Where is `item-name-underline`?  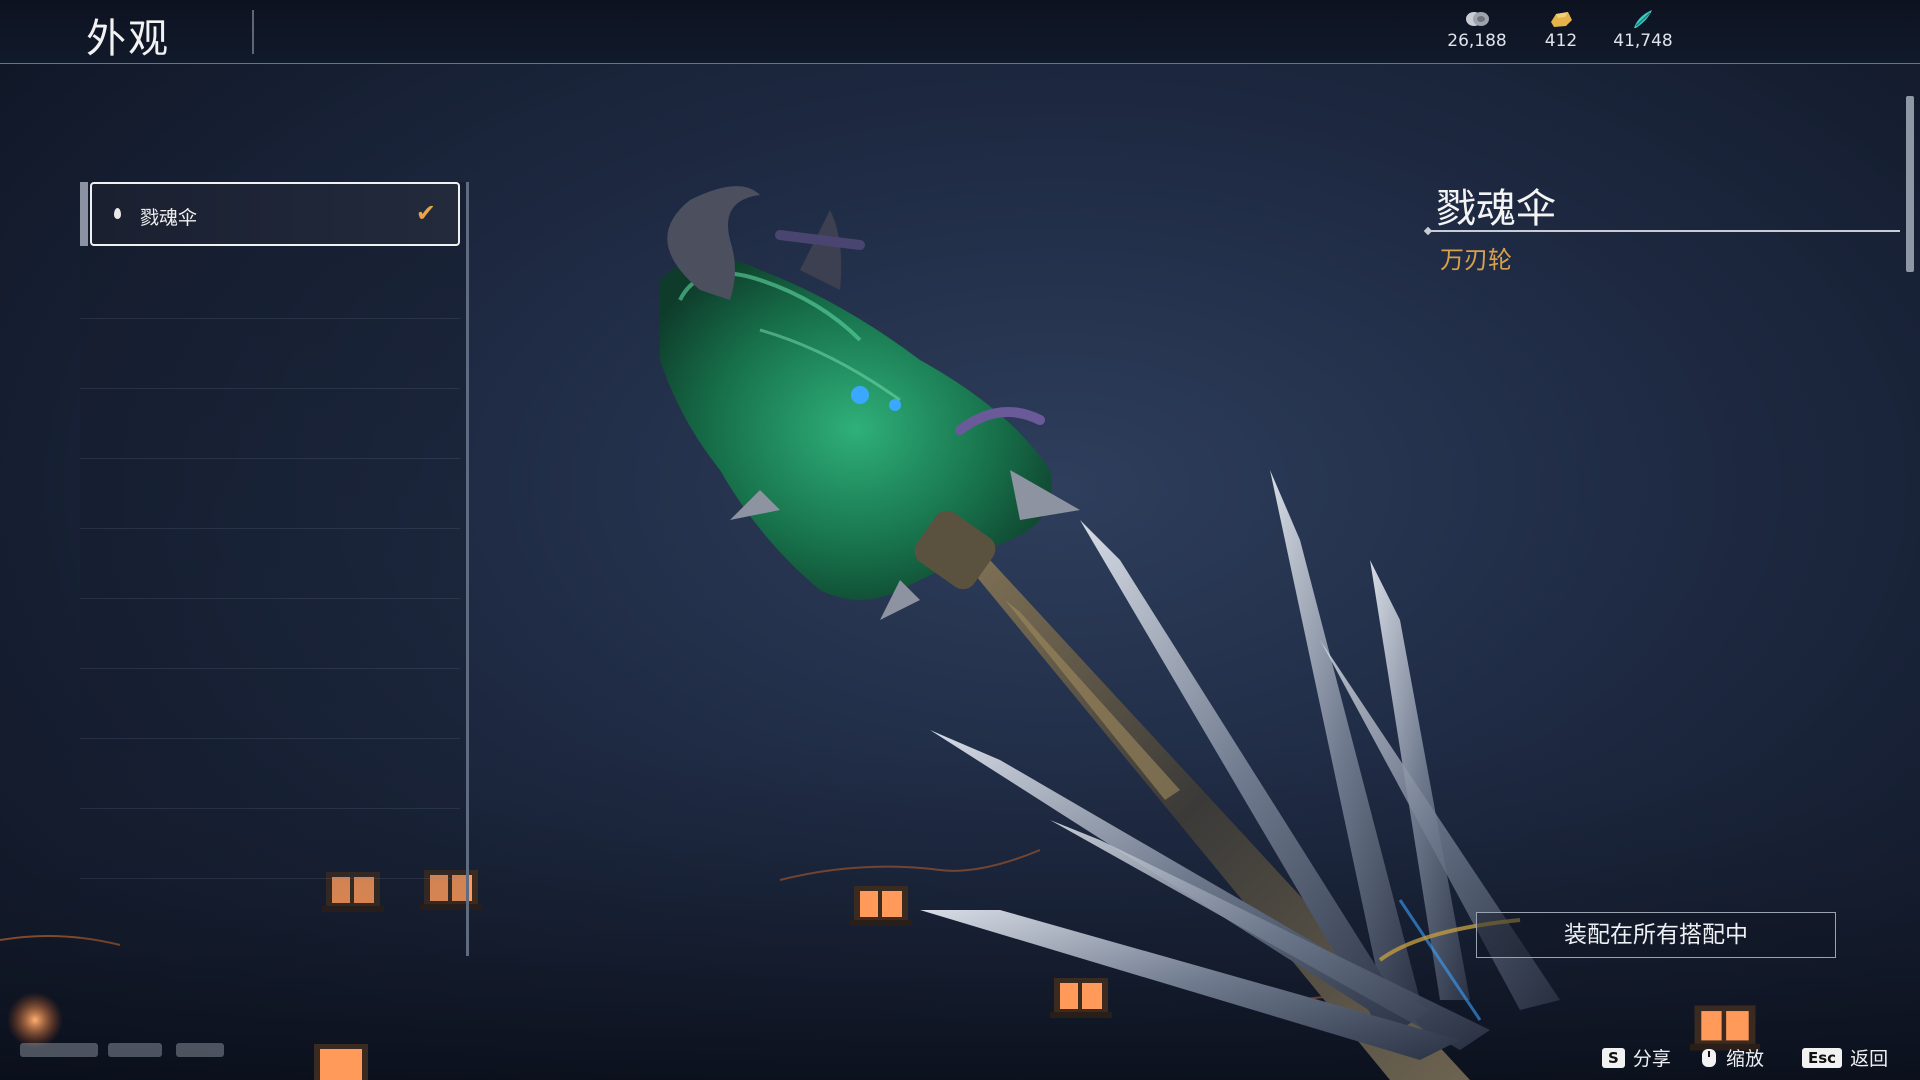
item-name-underline is located at coordinates (1664, 231).